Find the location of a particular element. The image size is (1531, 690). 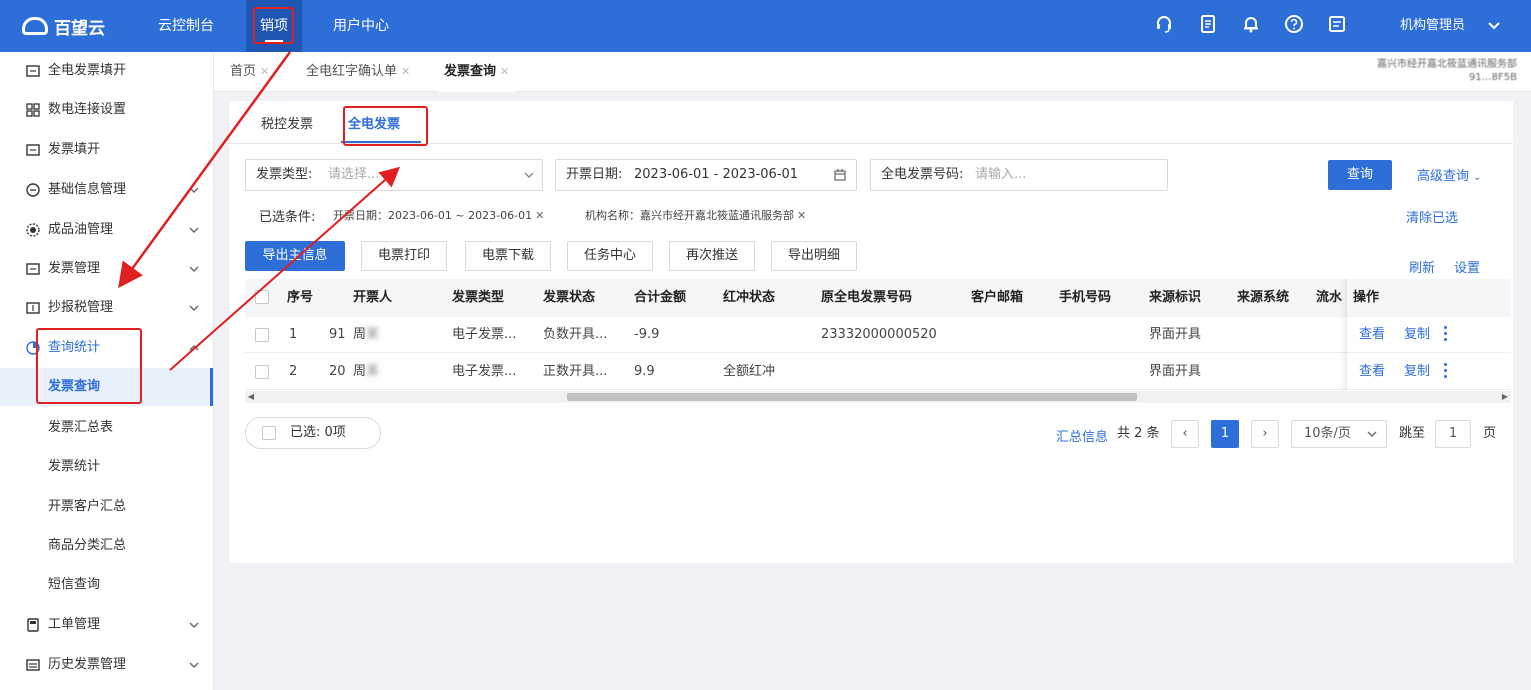

sidebar-item-label: 数电连接设置 is located at coordinates (87, 109).